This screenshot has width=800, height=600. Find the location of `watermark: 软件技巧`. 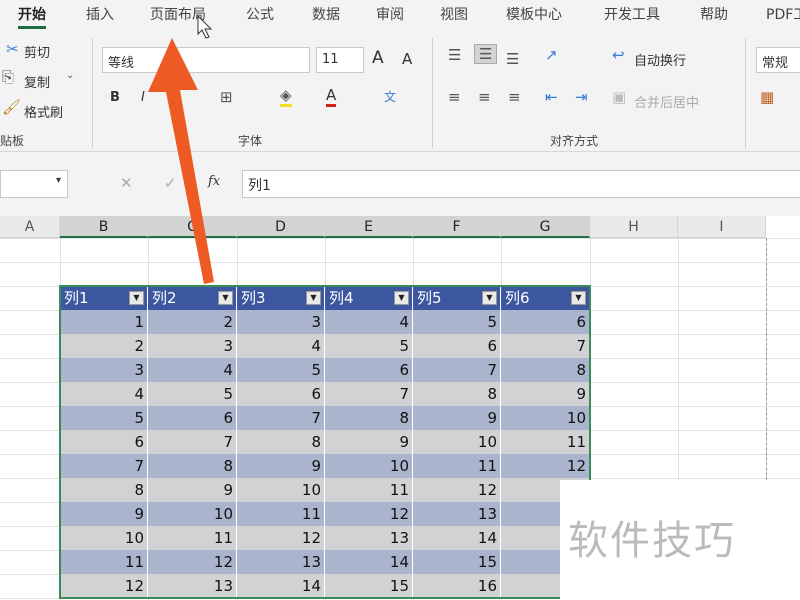

watermark: 软件技巧 is located at coordinates (680, 540).